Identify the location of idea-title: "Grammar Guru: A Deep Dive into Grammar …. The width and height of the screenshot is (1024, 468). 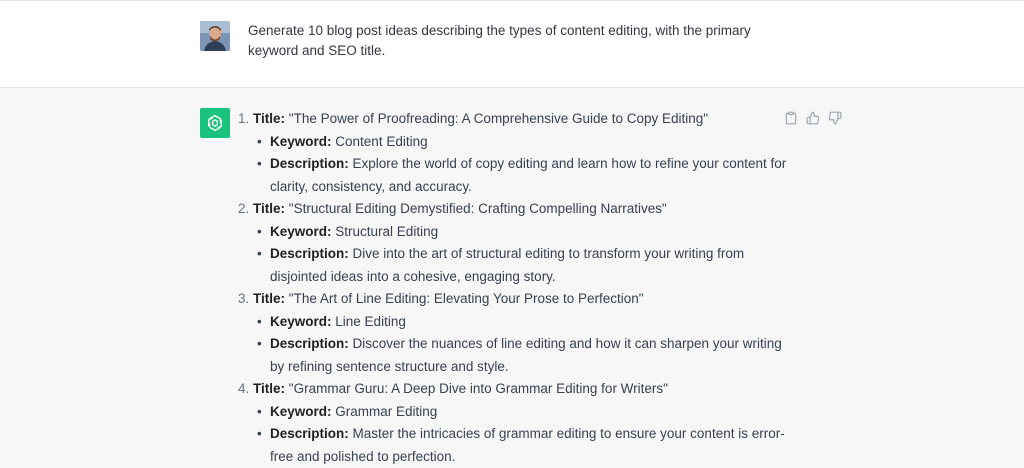
(478, 388).